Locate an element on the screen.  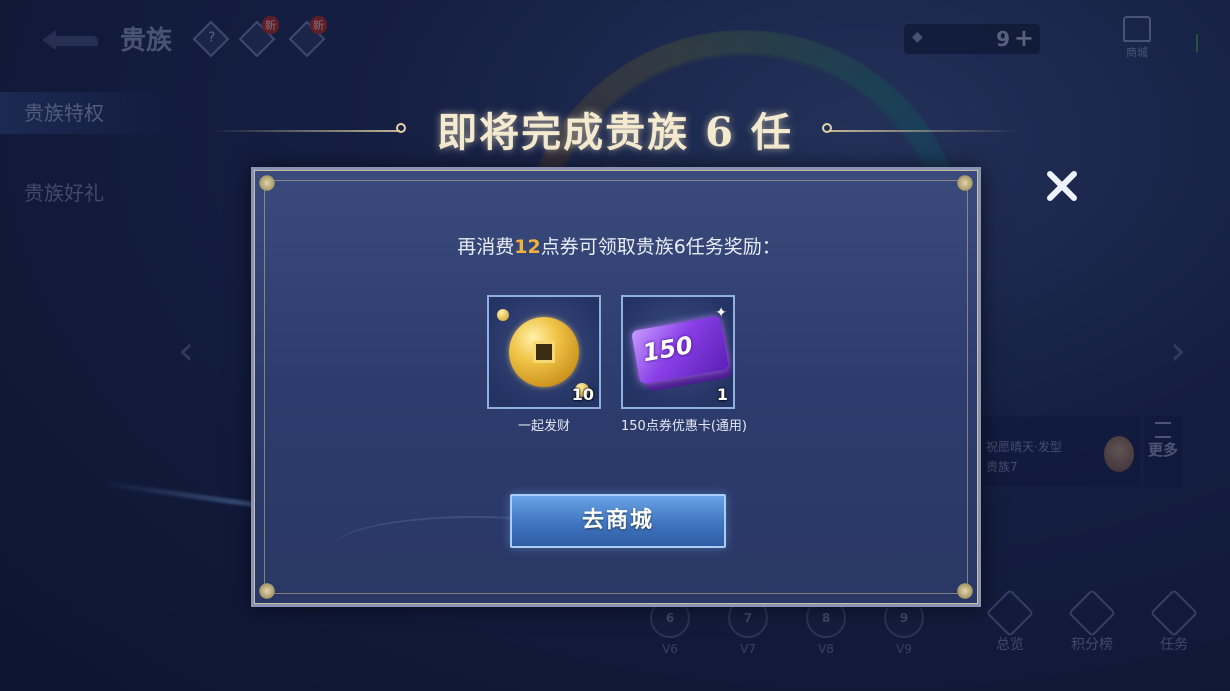
reward-name: 一起发财 is located at coordinates (543, 426).